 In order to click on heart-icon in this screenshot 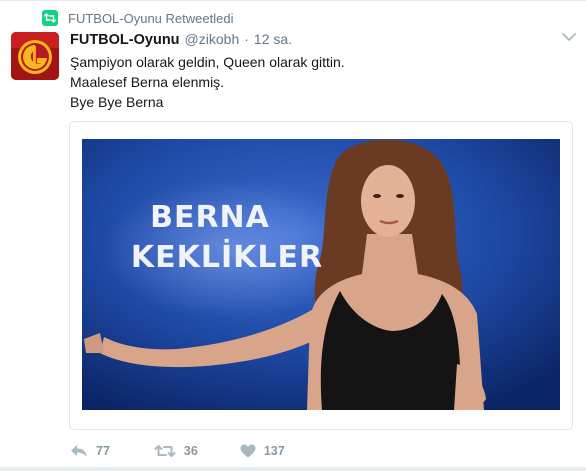, I will do `click(248, 451)`.